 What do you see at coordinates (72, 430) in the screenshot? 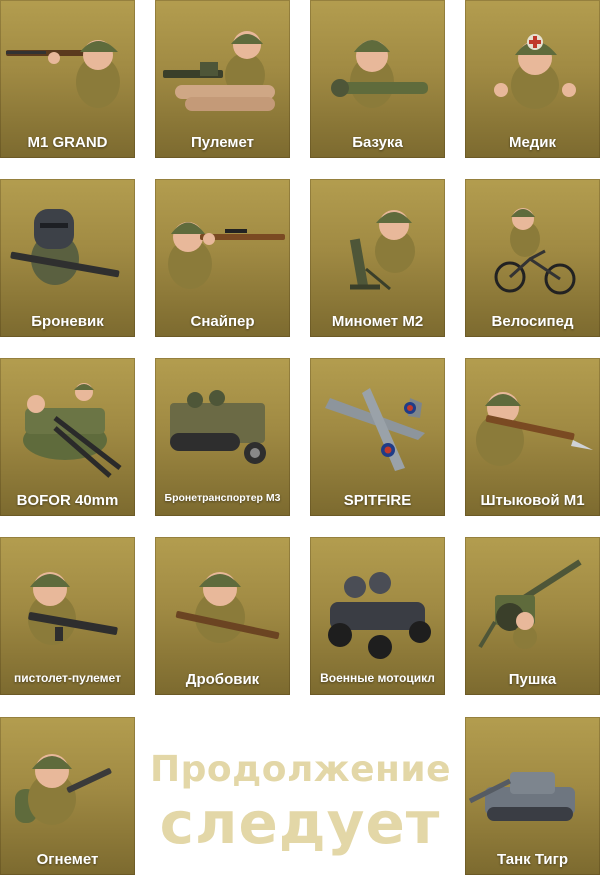
I see `bofors-gun-icon` at bounding box center [72, 430].